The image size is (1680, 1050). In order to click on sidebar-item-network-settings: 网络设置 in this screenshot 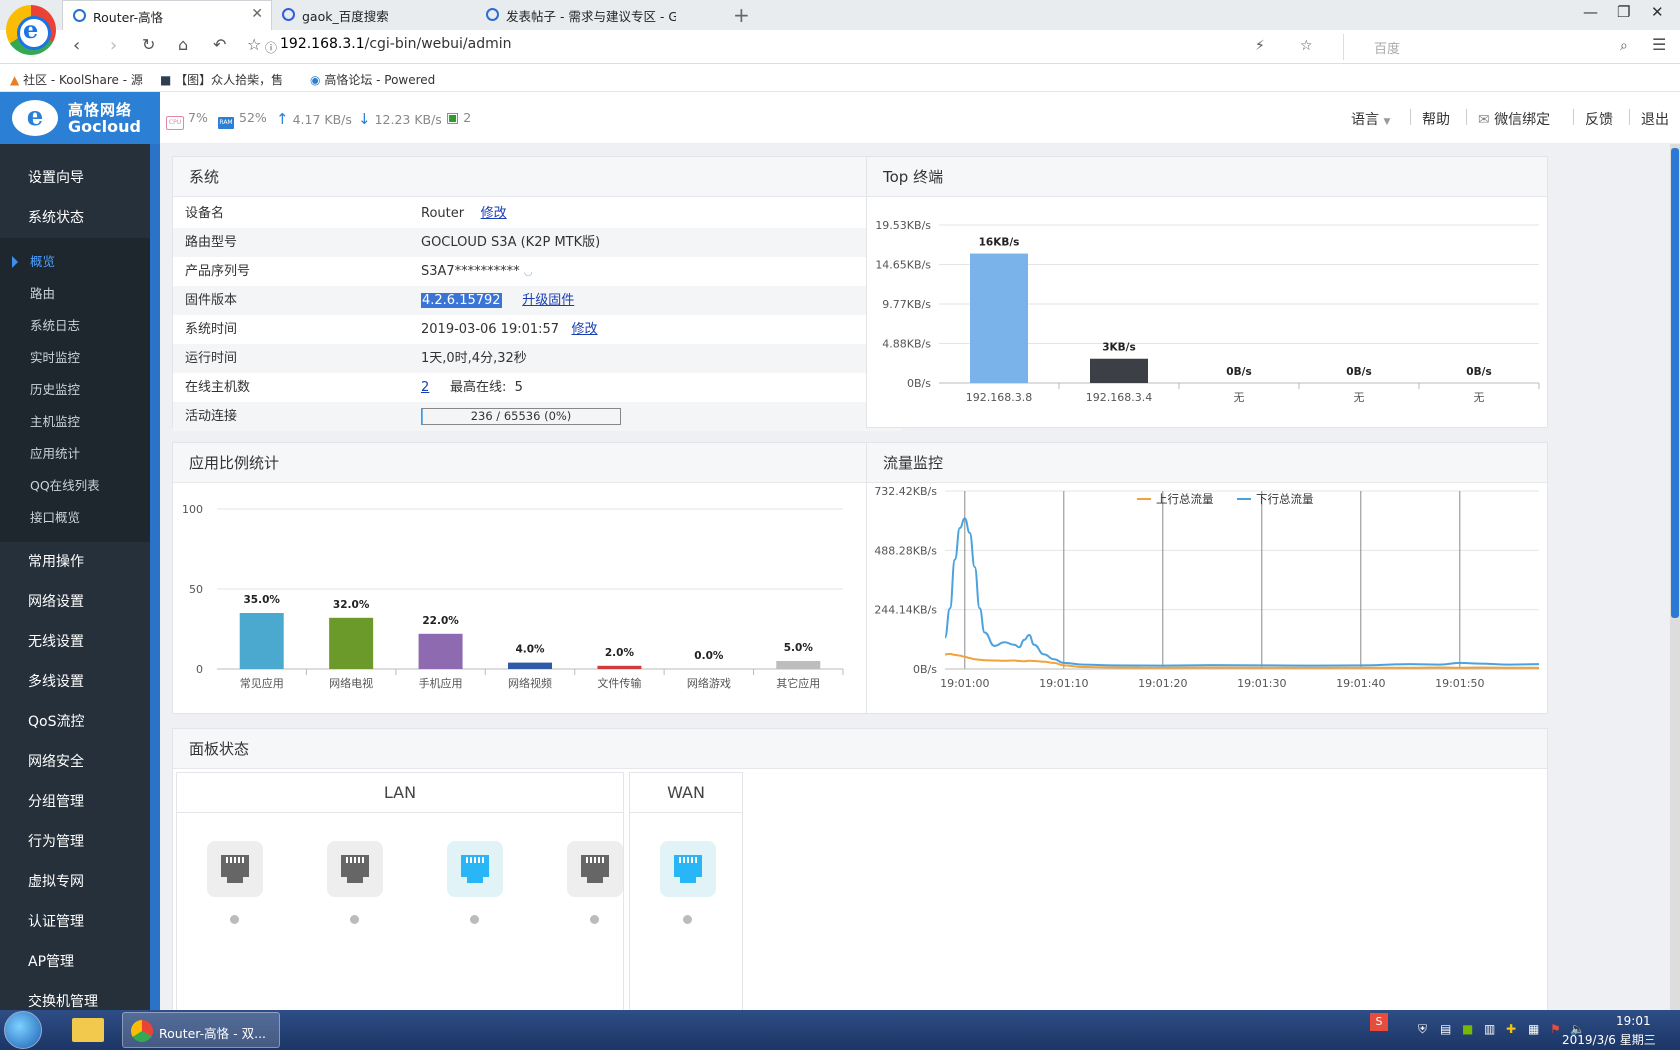, I will do `click(80, 602)`.